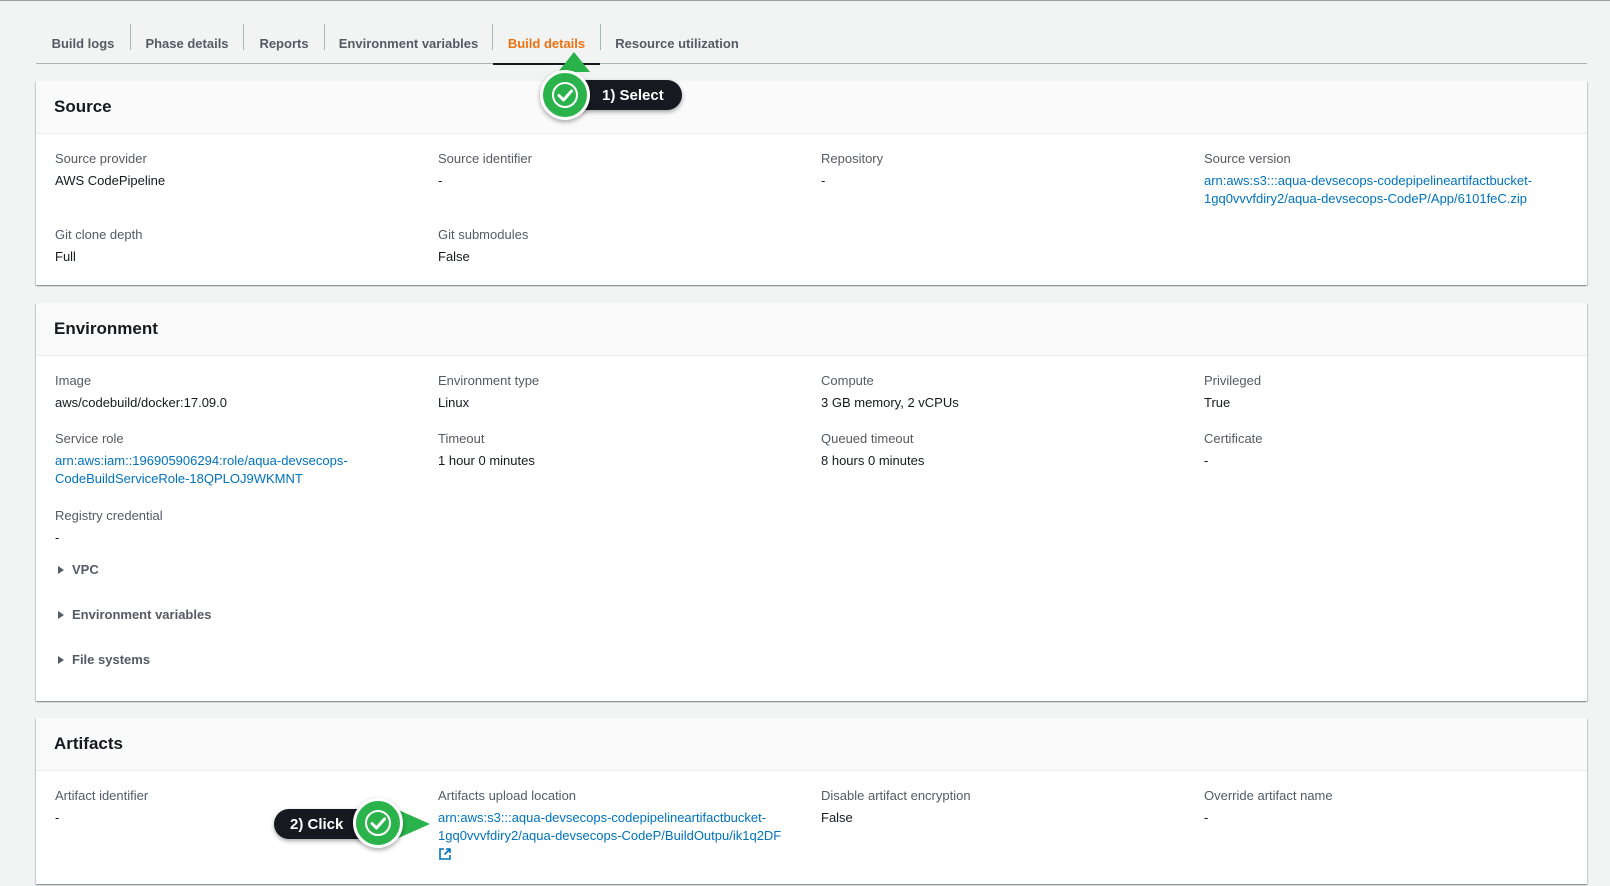  I want to click on field-value: aws/codebuild/docker:17.09.0, so click(141, 402).